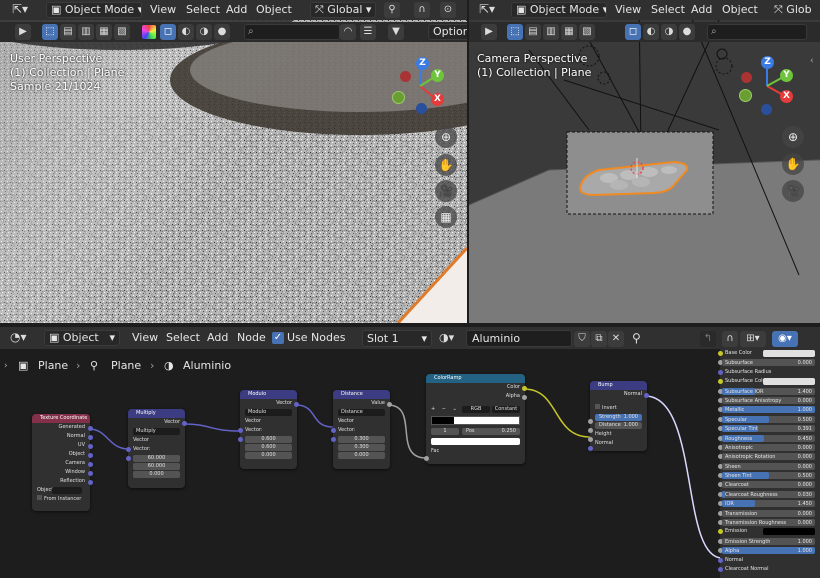 The image size is (820, 578). What do you see at coordinates (4, 61) in the screenshot?
I see `left-sidebar-toggle-icon: ›` at bounding box center [4, 61].